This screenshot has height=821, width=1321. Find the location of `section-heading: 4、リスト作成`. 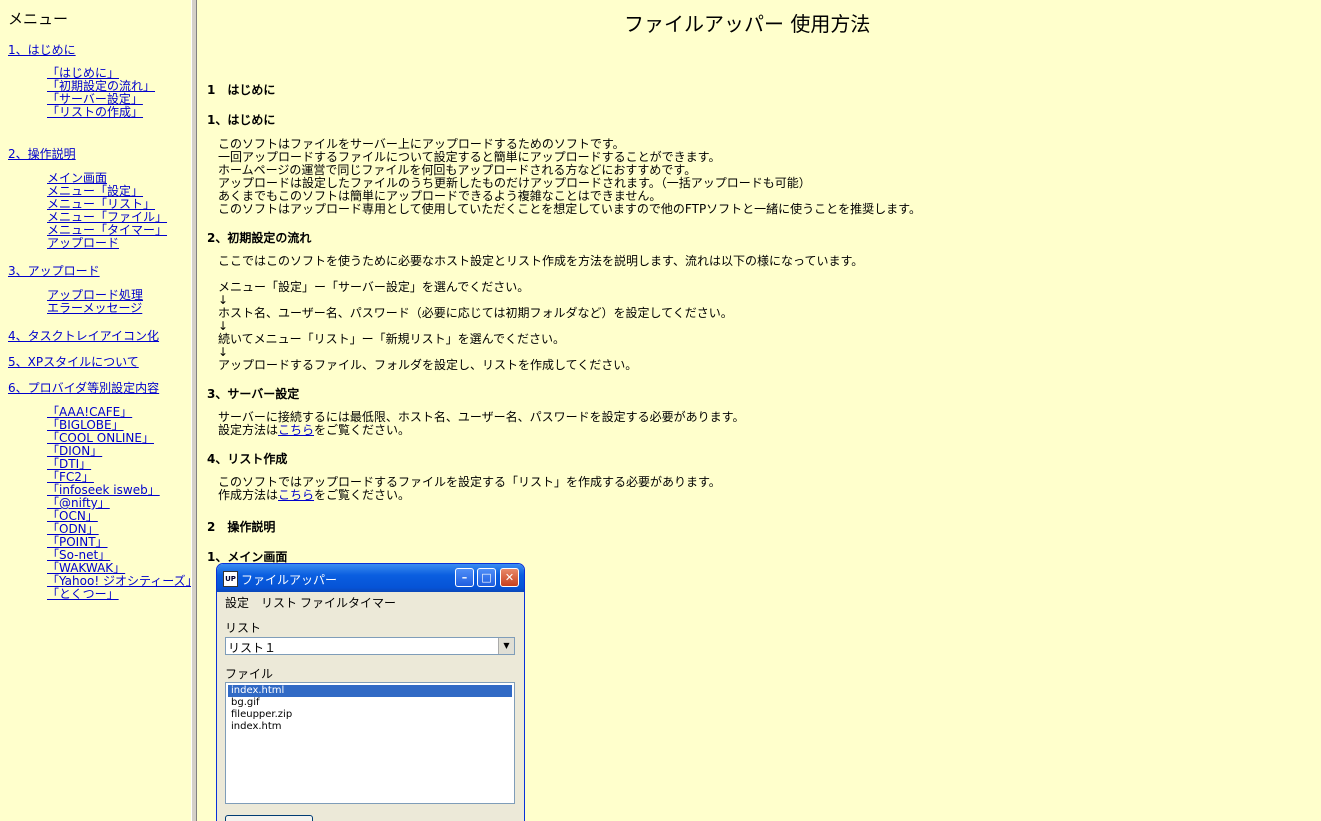

section-heading: 4、リスト作成 is located at coordinates (247, 459).